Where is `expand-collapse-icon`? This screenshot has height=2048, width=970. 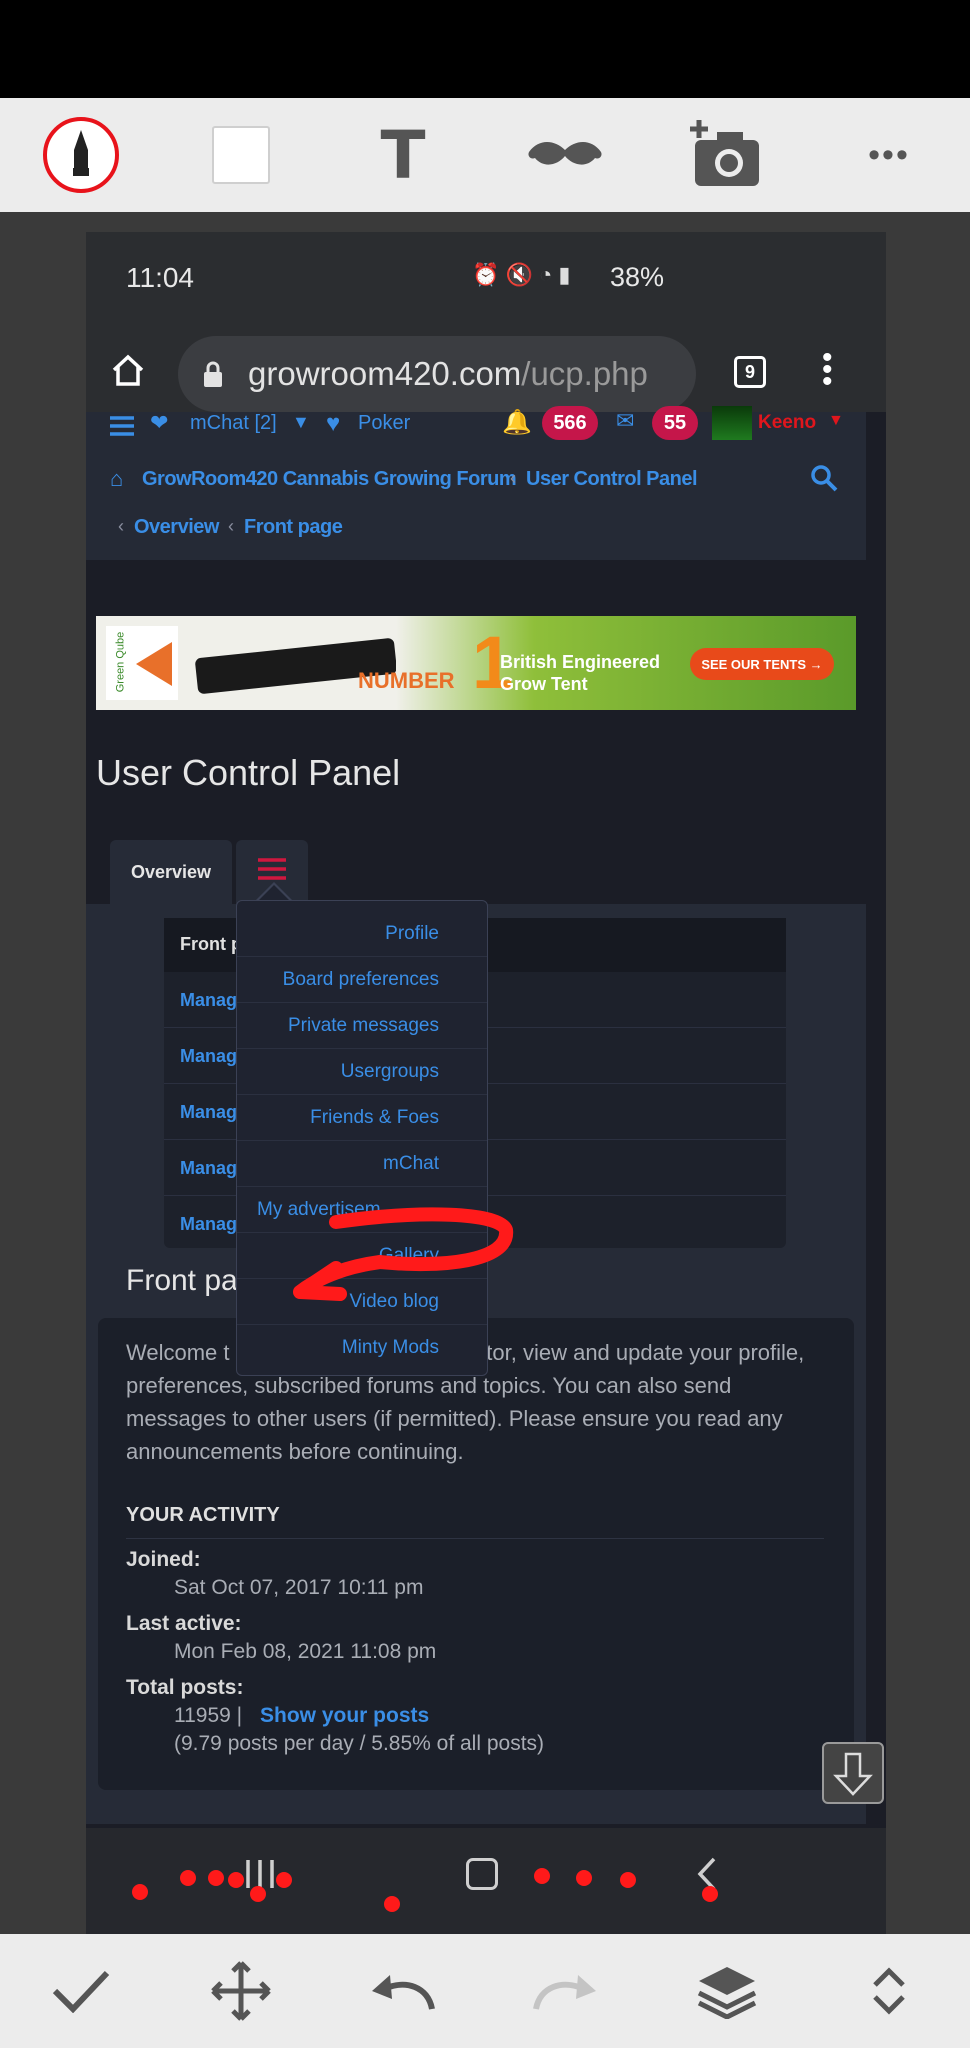
expand-collapse-icon is located at coordinates (889, 1991).